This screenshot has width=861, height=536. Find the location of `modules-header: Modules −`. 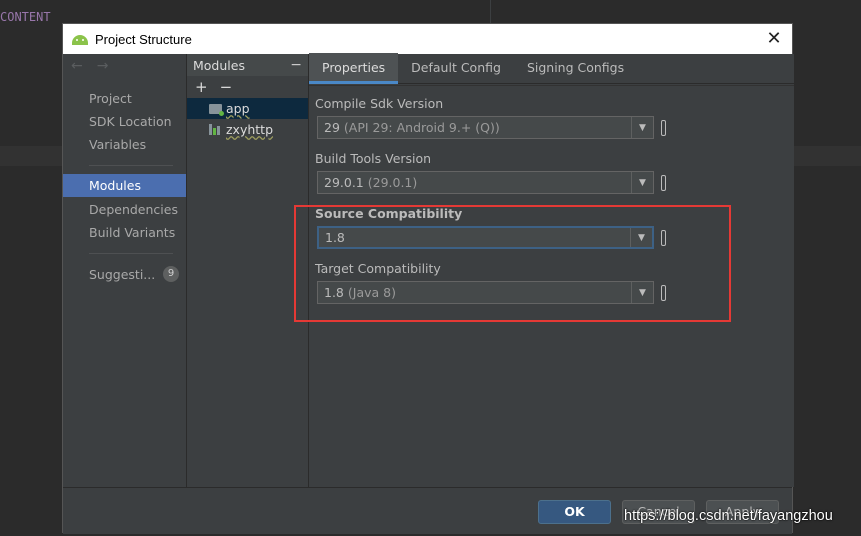

modules-header: Modules − is located at coordinates (247, 65).